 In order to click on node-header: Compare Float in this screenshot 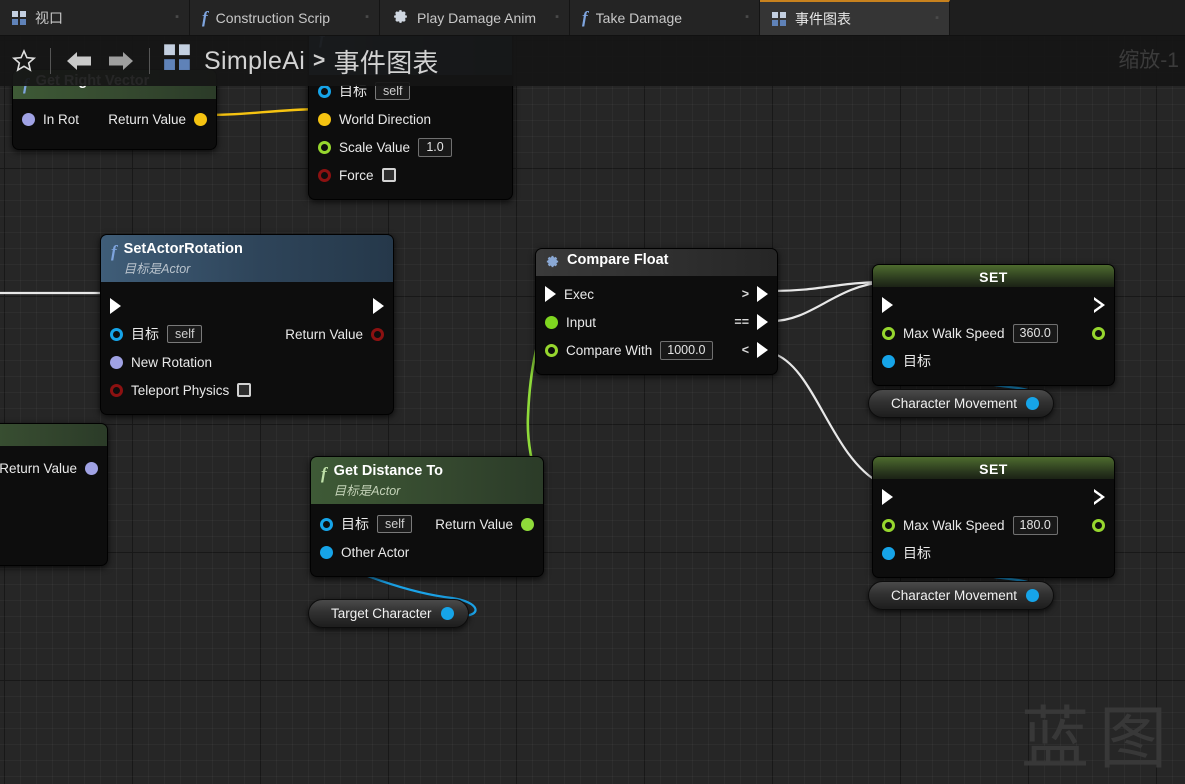, I will do `click(656, 262)`.